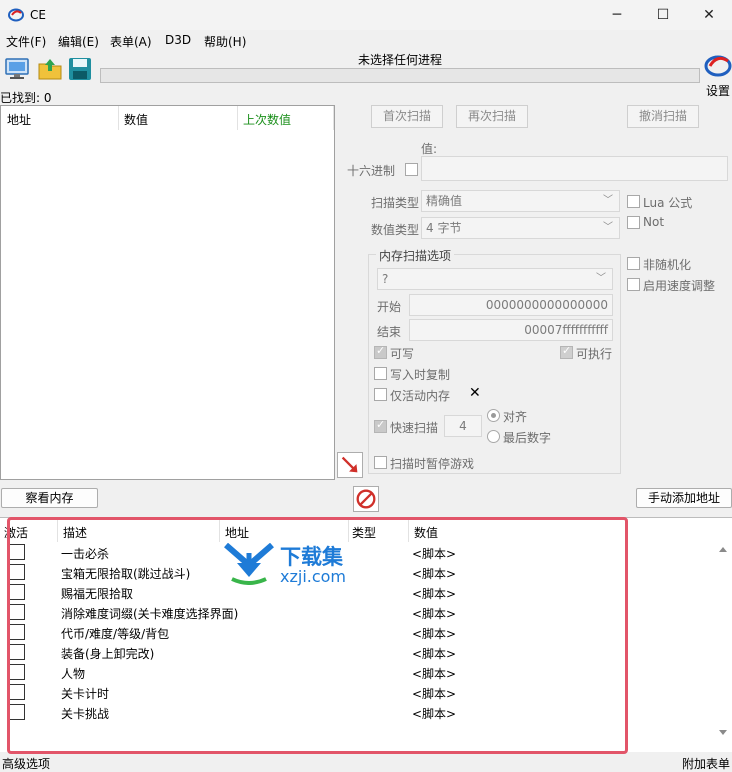 Image resolution: width=732 pixels, height=772 pixels. What do you see at coordinates (432, 464) in the screenshot?
I see `pause-game-label: 扫描时暂停游戏` at bounding box center [432, 464].